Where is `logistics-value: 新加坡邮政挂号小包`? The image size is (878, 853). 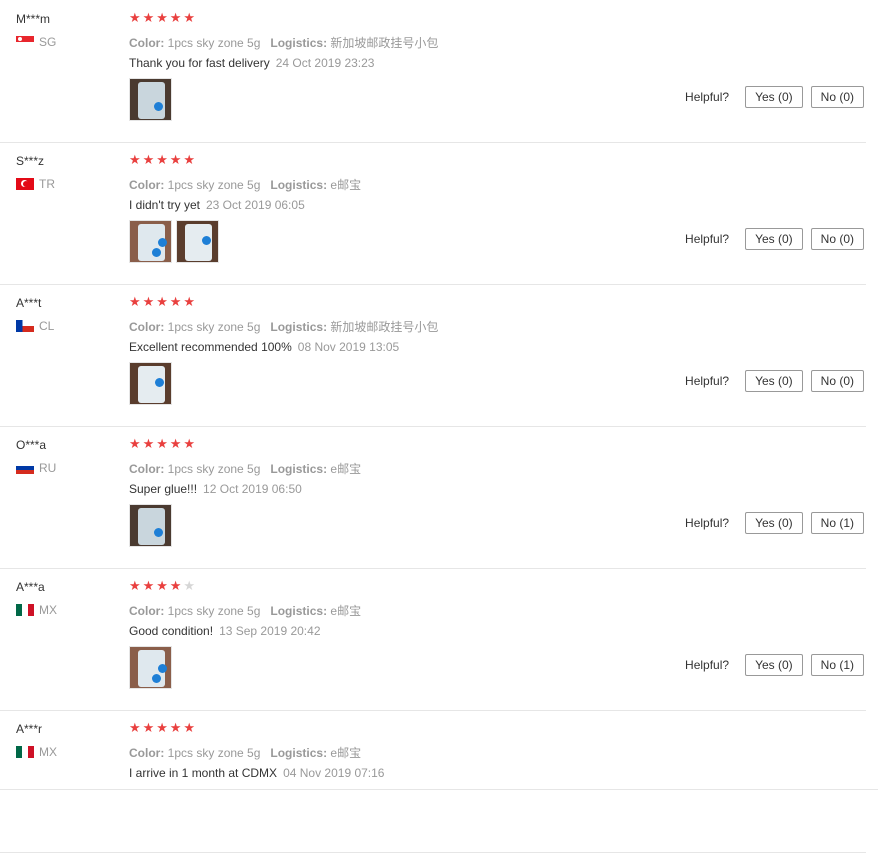
logistics-value: 新加坡邮政挂号小包 is located at coordinates (384, 327).